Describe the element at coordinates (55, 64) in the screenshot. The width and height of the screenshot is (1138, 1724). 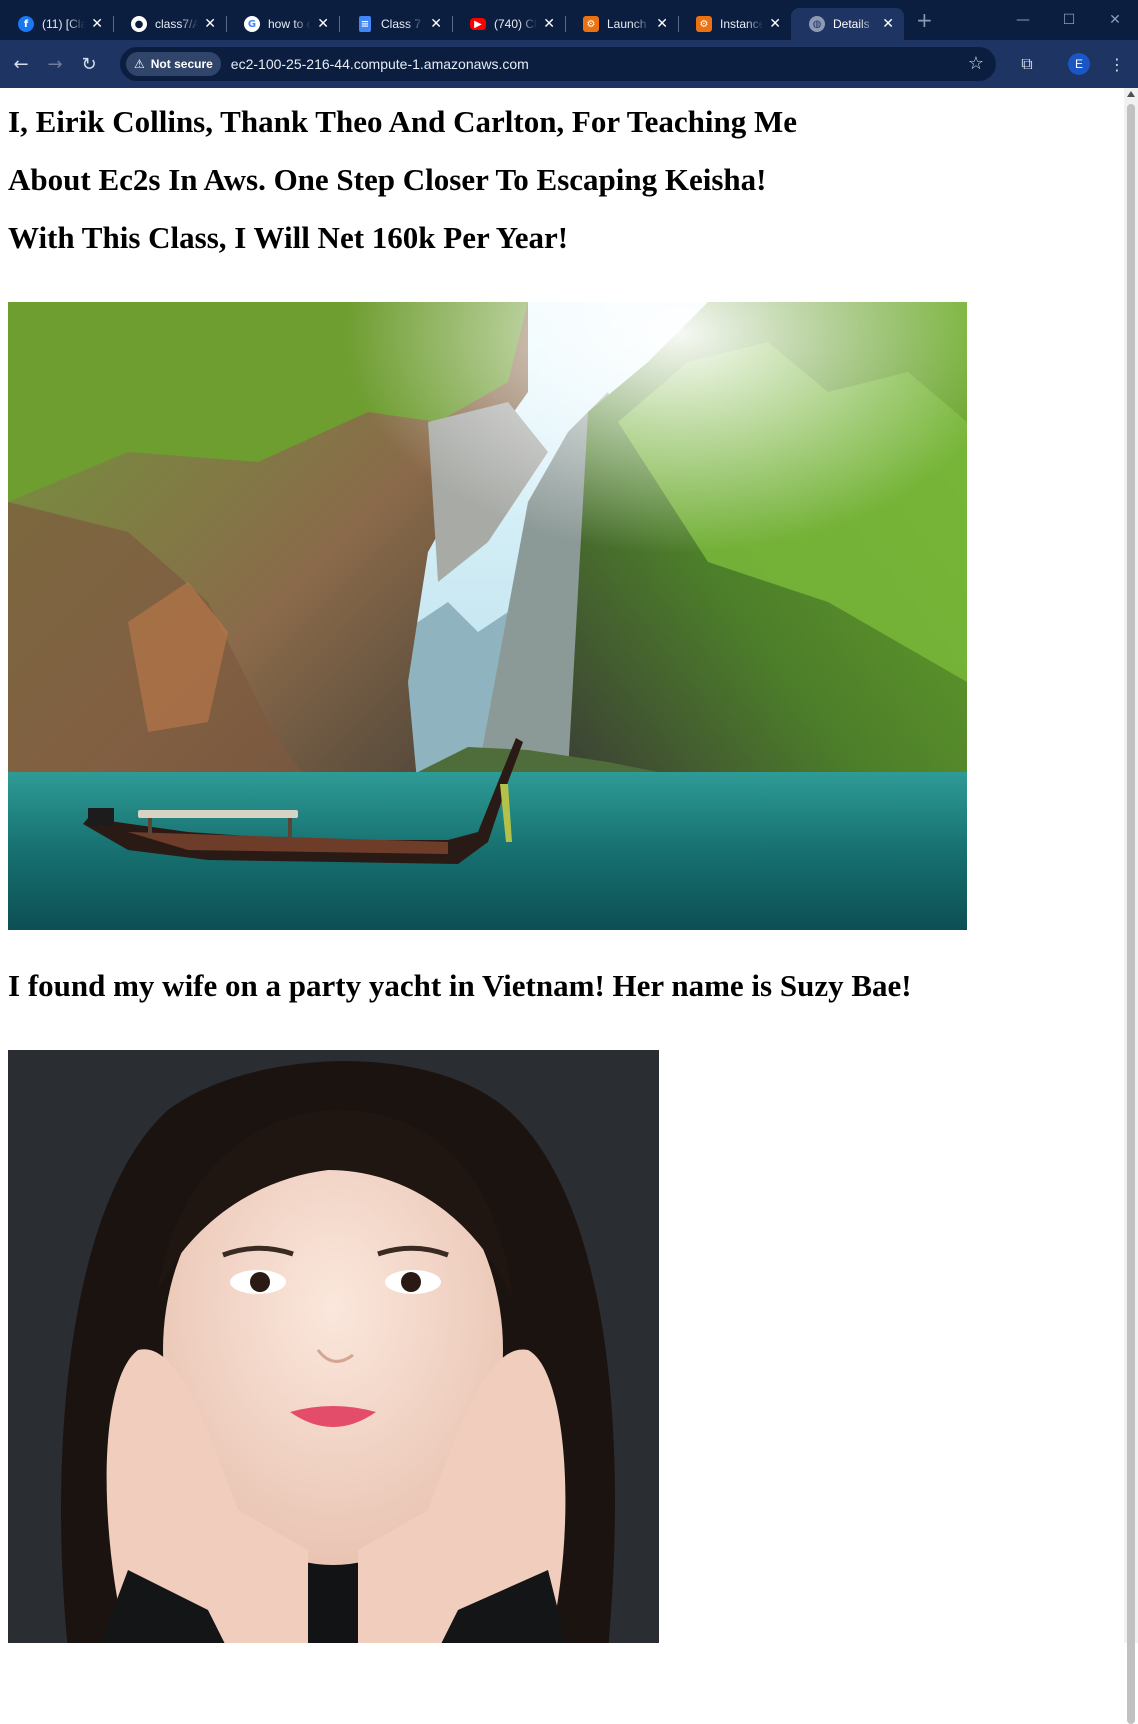
I see `forward-icon: →` at that location.